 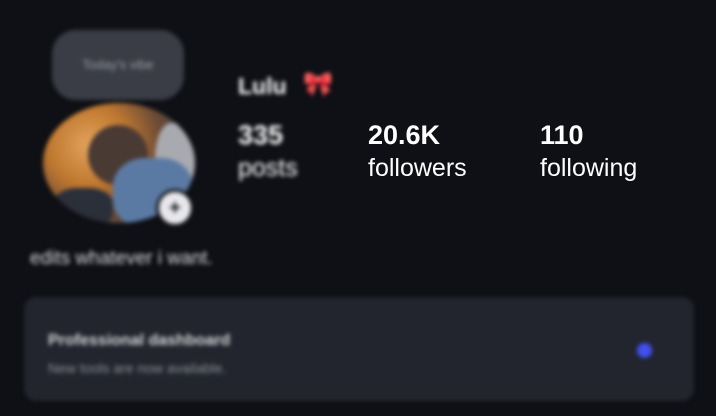 I want to click on following-count: 110, so click(x=562, y=135).